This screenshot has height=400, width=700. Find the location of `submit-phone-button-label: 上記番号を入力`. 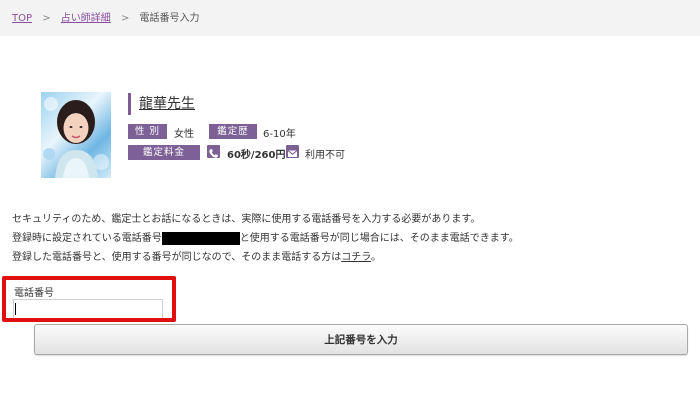

submit-phone-button-label: 上記番号を入力 is located at coordinates (361, 340).